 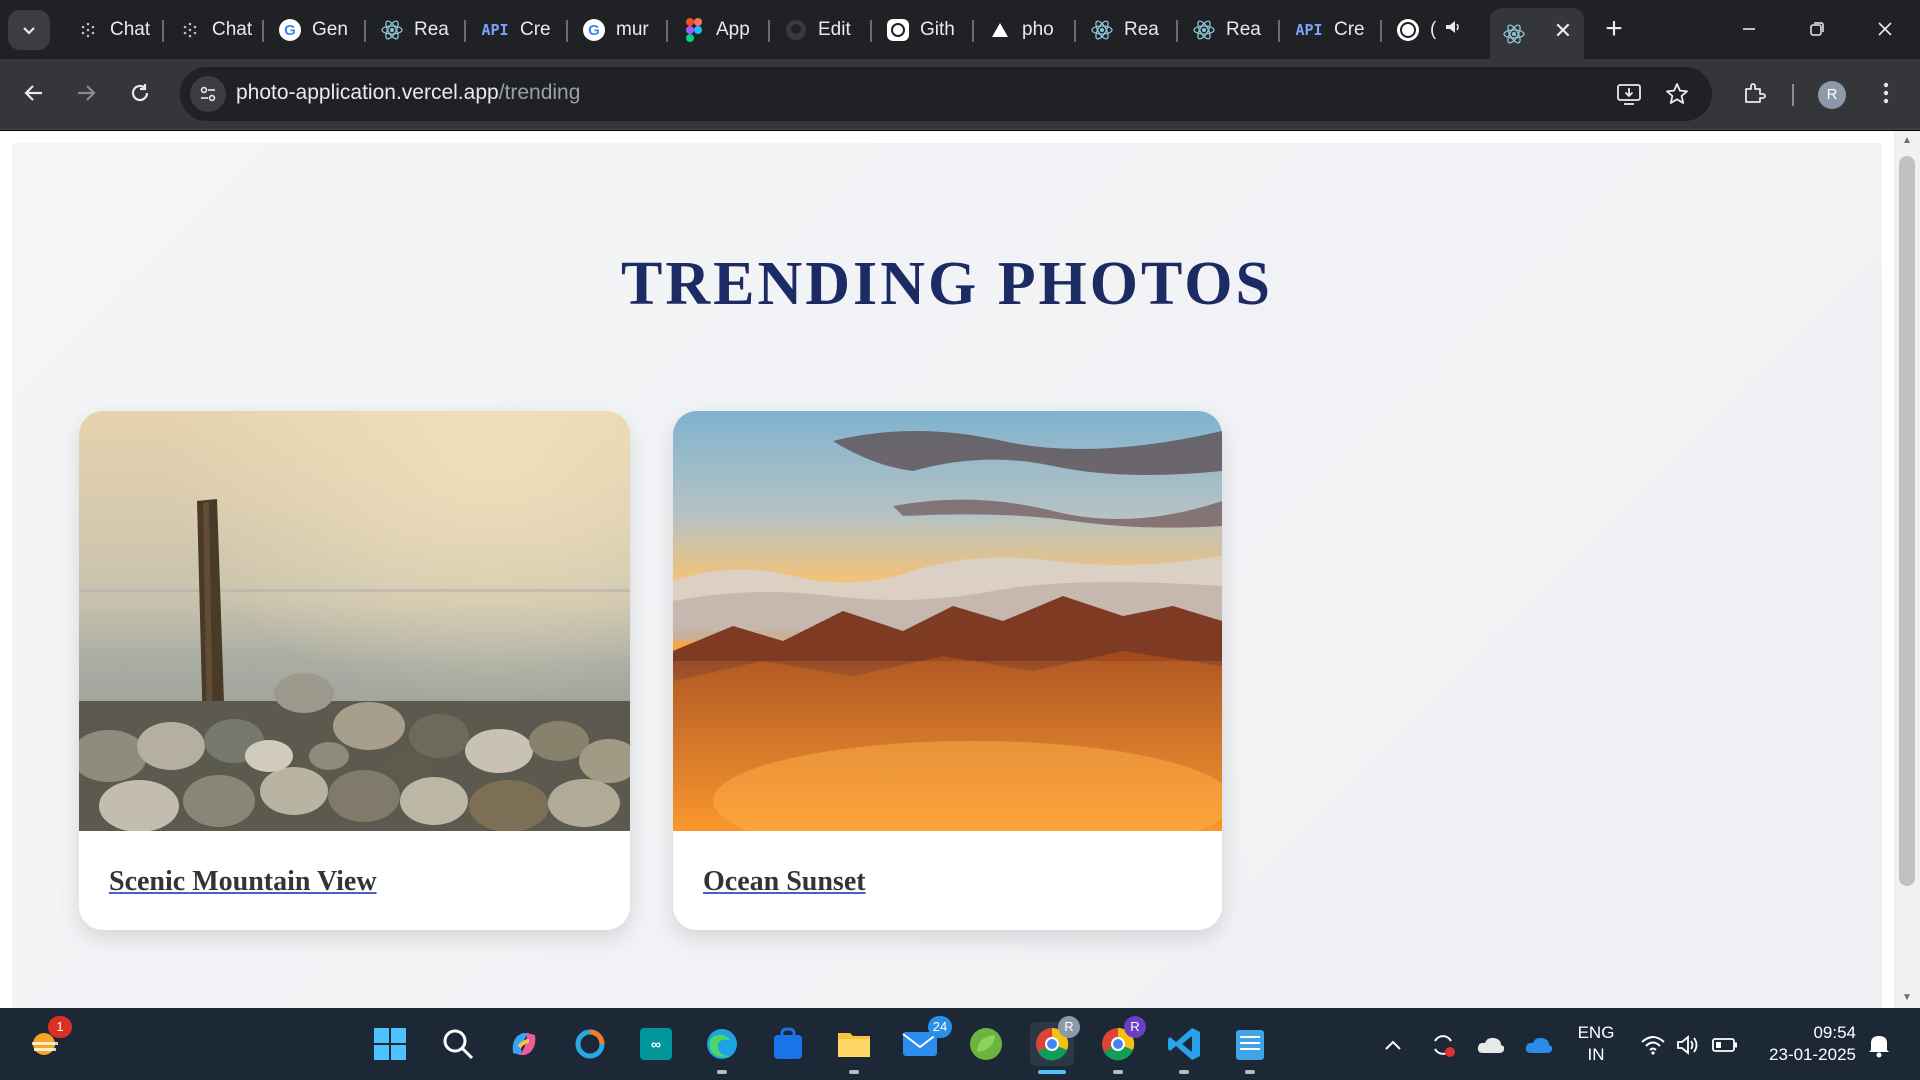 I want to click on chrome-profile-1-button: R, so click(x=1055, y=1045).